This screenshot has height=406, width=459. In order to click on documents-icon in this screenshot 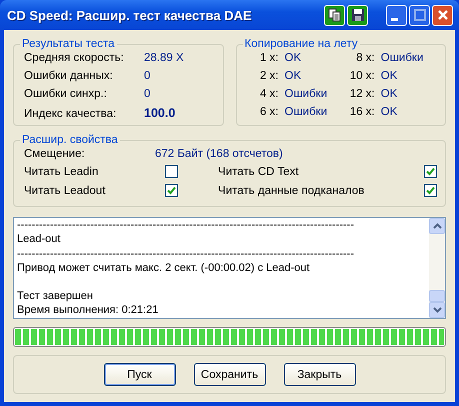, I will do `click(335, 15)`.